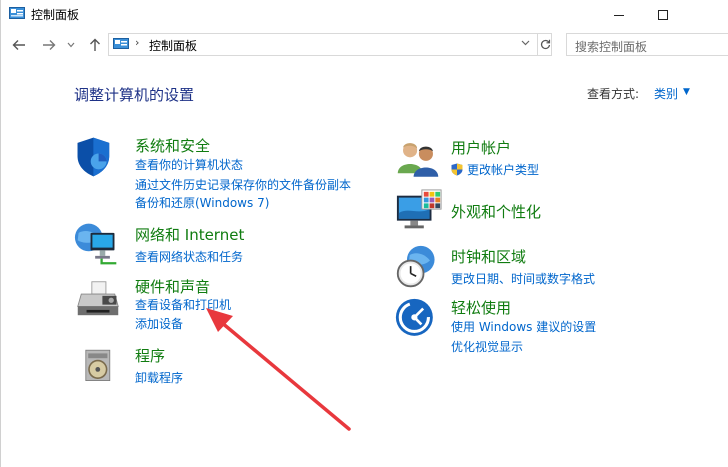 The height and width of the screenshot is (467, 728). Describe the element at coordinates (419, 212) in the screenshot. I see `appearance-monitor-icon` at that location.